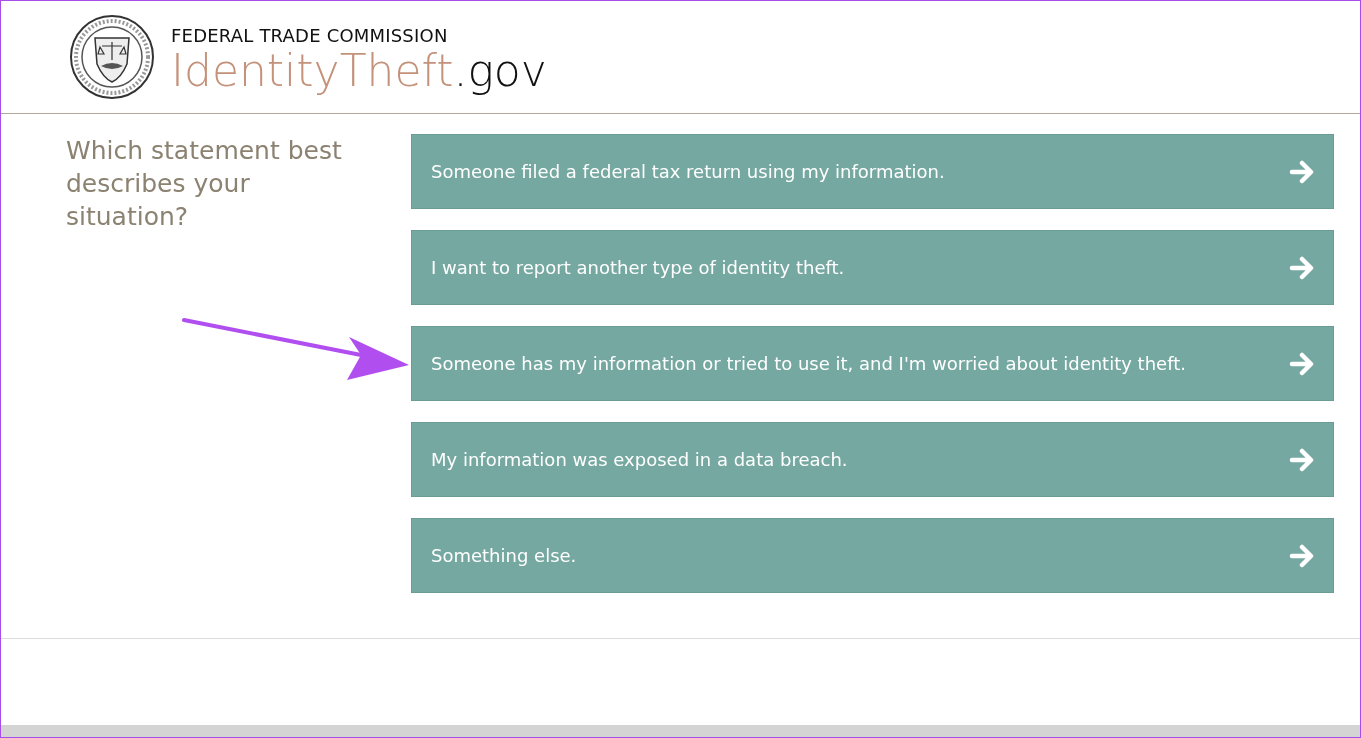 This screenshot has width=1361, height=738. I want to click on option-button: Someone filed a federal tax return using my information., so click(872, 171).